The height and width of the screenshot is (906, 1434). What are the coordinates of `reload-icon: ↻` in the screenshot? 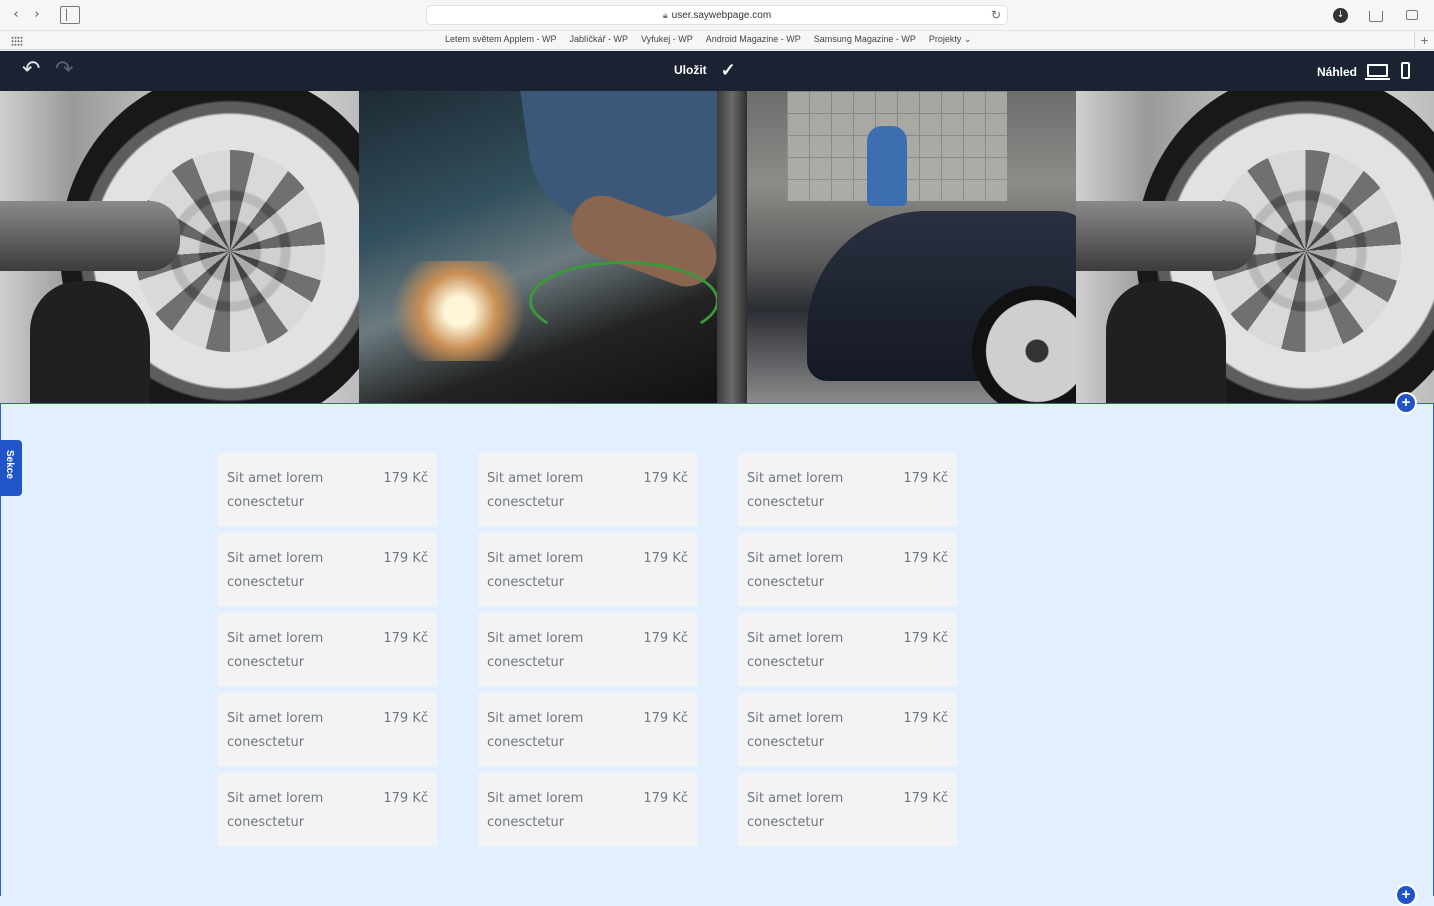 It's located at (996, 15).